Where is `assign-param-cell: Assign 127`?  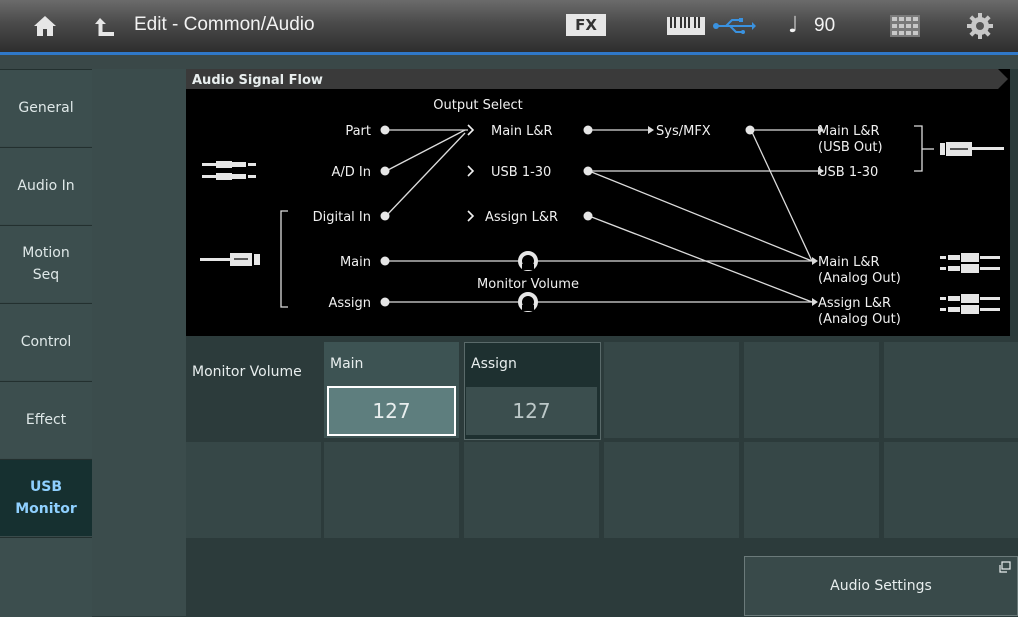 assign-param-cell: Assign 127 is located at coordinates (532, 391).